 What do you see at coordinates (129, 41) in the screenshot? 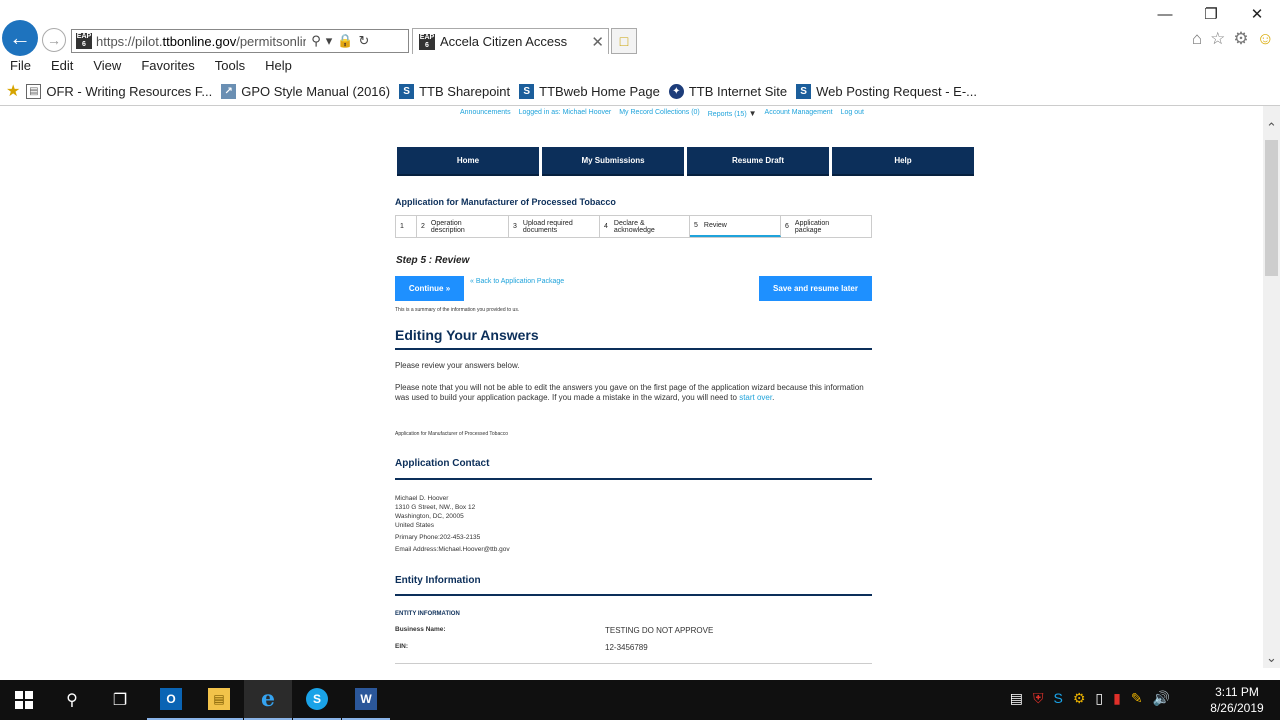
I see `url-prefix: https://pilot.` at bounding box center [129, 41].